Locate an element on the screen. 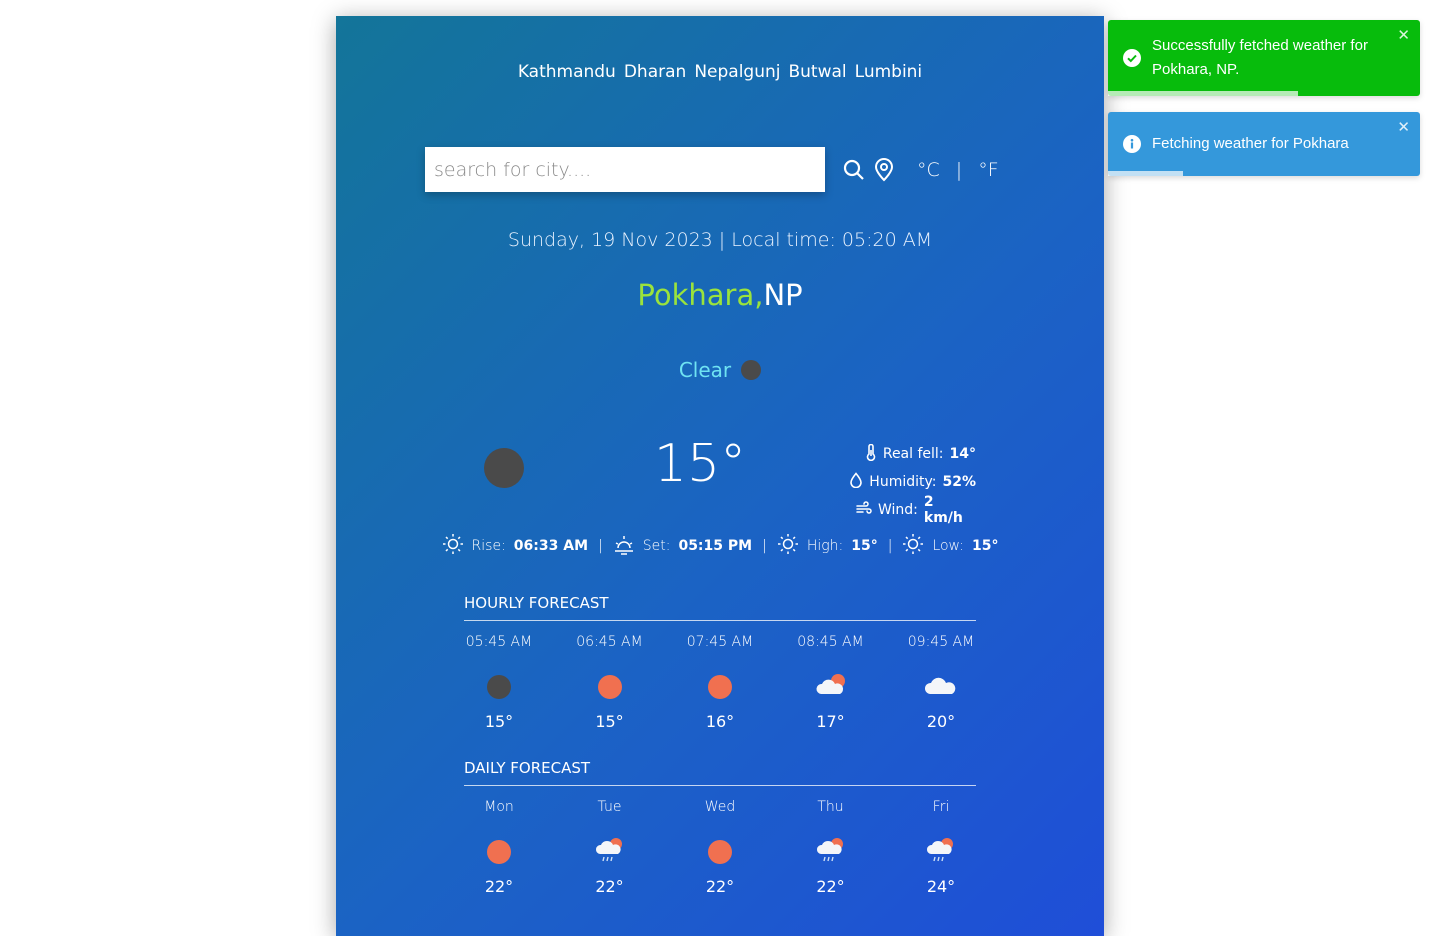 The width and height of the screenshot is (1440, 936). wind-row: Wind: 2 km/h is located at coordinates (916, 510).